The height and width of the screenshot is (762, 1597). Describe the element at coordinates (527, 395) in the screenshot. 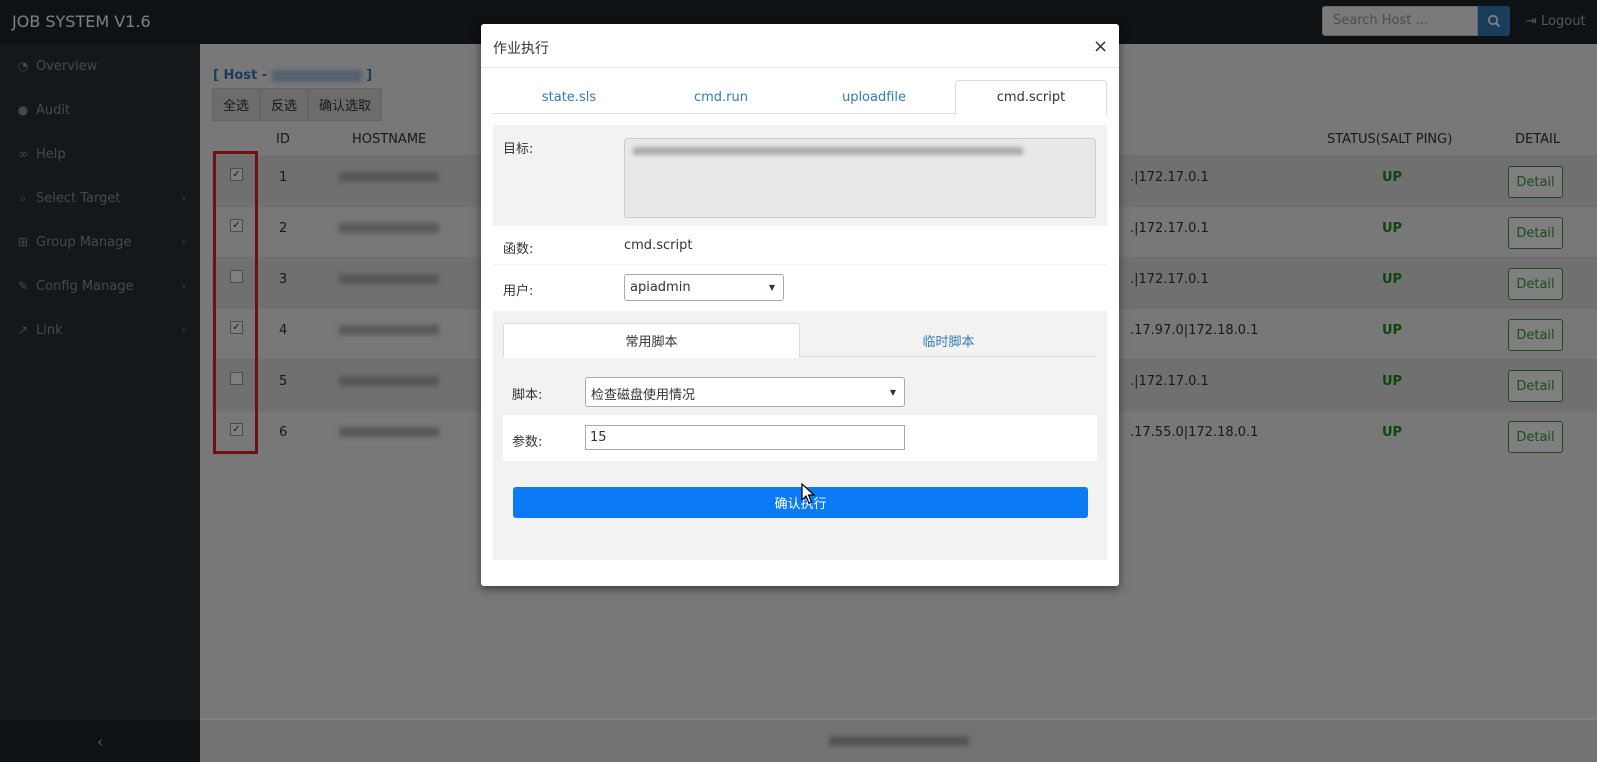

I see `script-label: 脚本:` at that location.